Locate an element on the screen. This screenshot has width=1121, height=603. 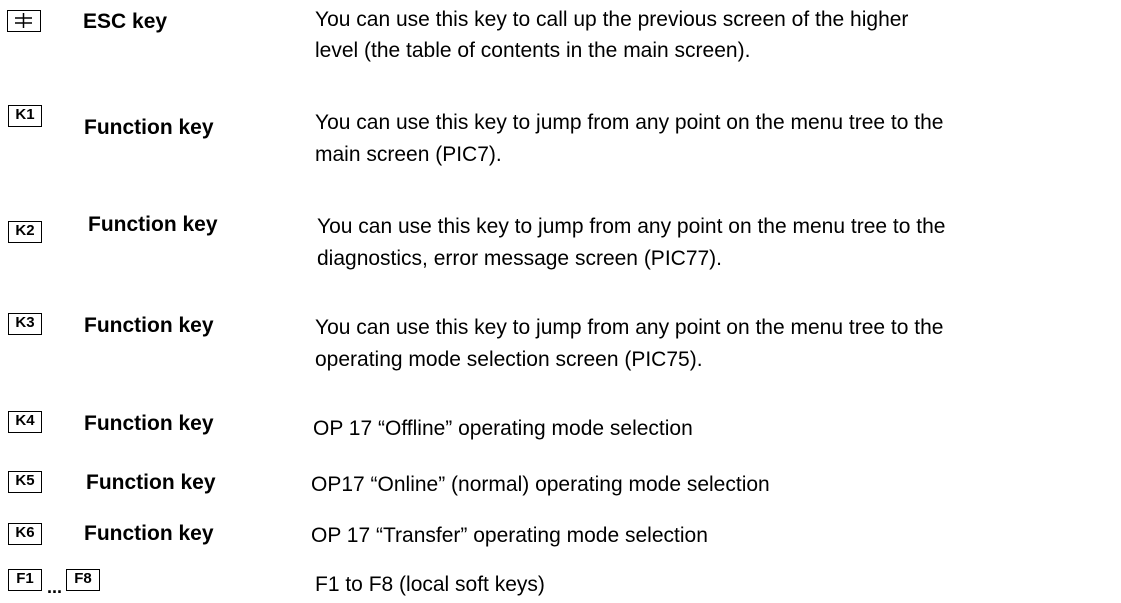
key-description-line-1: F1 to F8 (local soft keys) is located at coordinates (430, 584).